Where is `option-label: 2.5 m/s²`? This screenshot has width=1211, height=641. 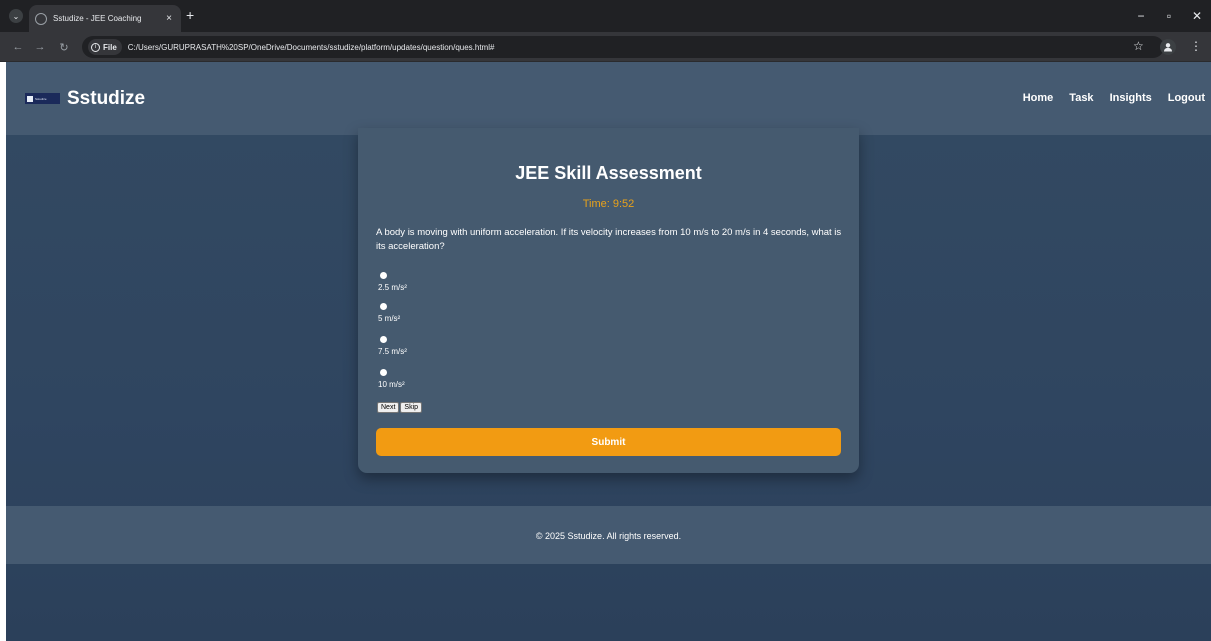 option-label: 2.5 m/s² is located at coordinates (392, 287).